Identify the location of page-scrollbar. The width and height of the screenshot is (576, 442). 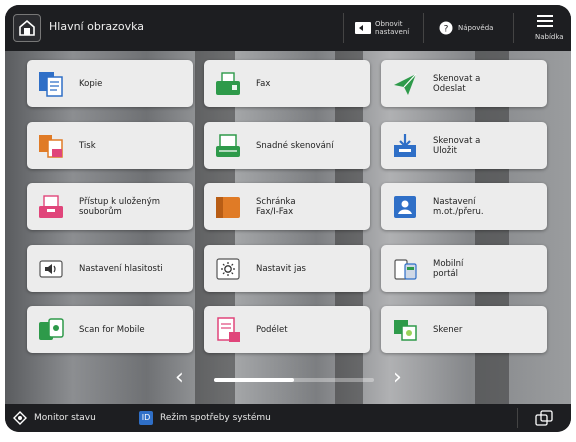
(294, 380).